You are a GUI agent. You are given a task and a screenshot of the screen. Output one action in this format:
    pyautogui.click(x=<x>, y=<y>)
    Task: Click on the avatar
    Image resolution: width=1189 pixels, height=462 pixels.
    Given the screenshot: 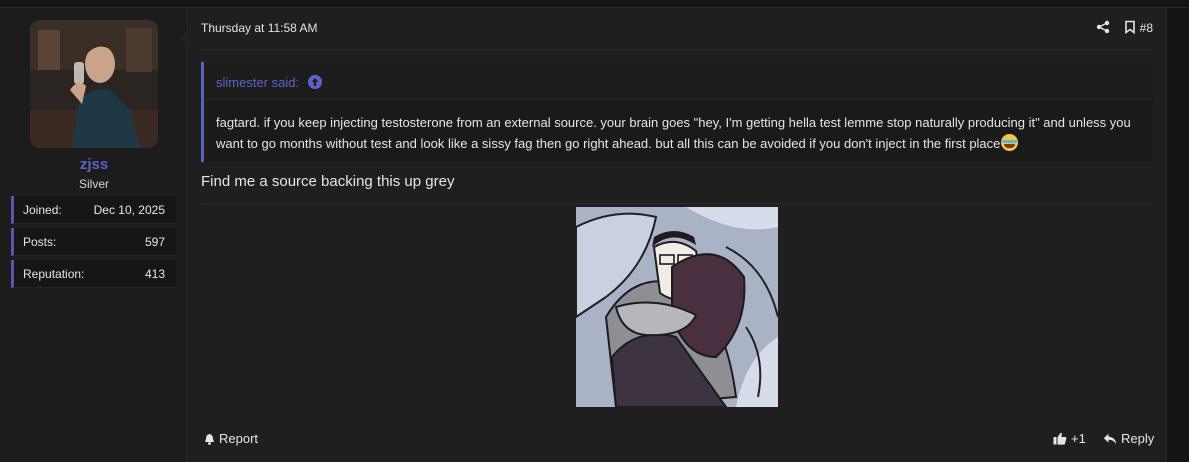 What is the action you would take?
    pyautogui.click(x=94, y=84)
    